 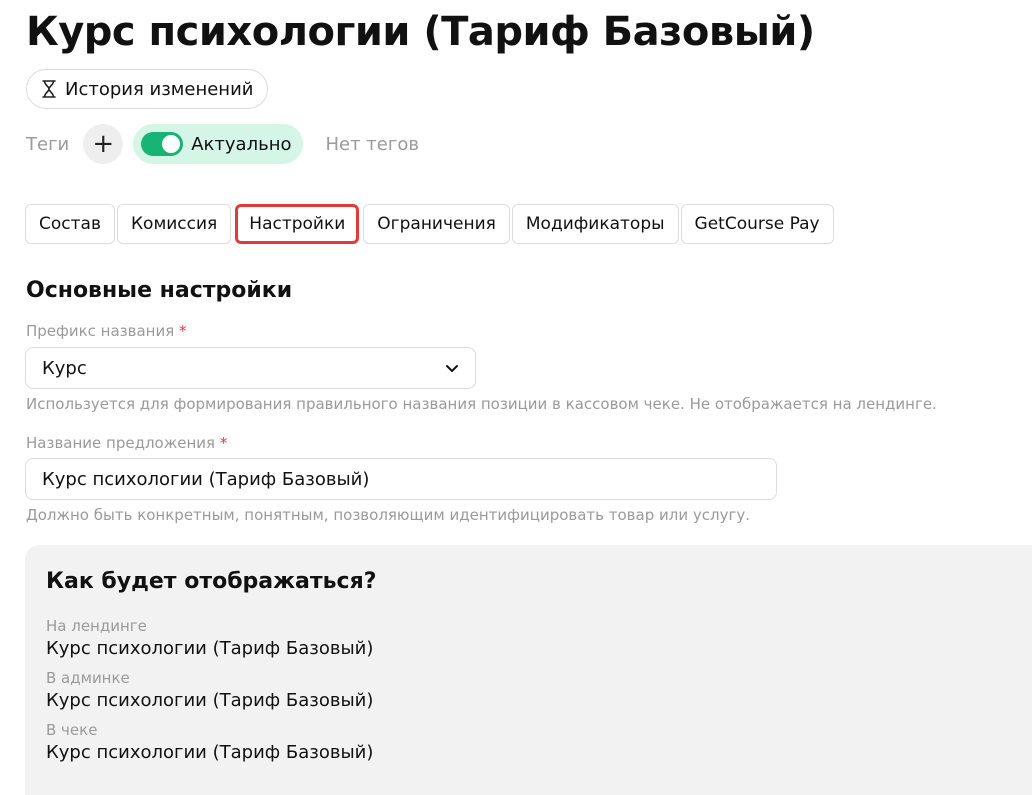 I want to click on chevron-down-icon, so click(x=452, y=368).